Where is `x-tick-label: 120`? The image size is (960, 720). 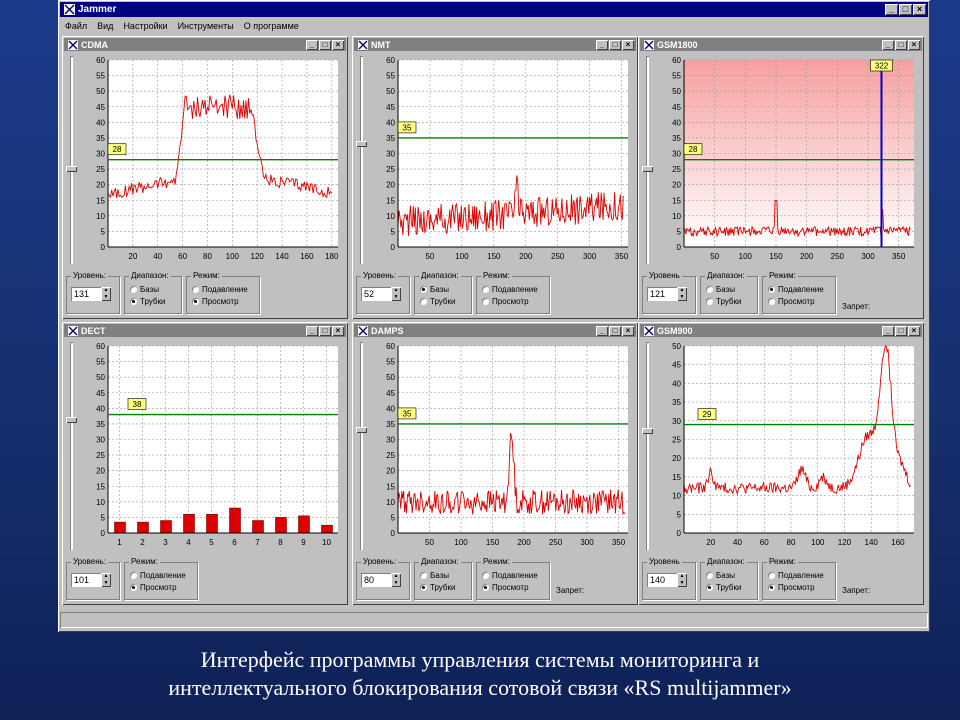 x-tick-label: 120 is located at coordinates (258, 256).